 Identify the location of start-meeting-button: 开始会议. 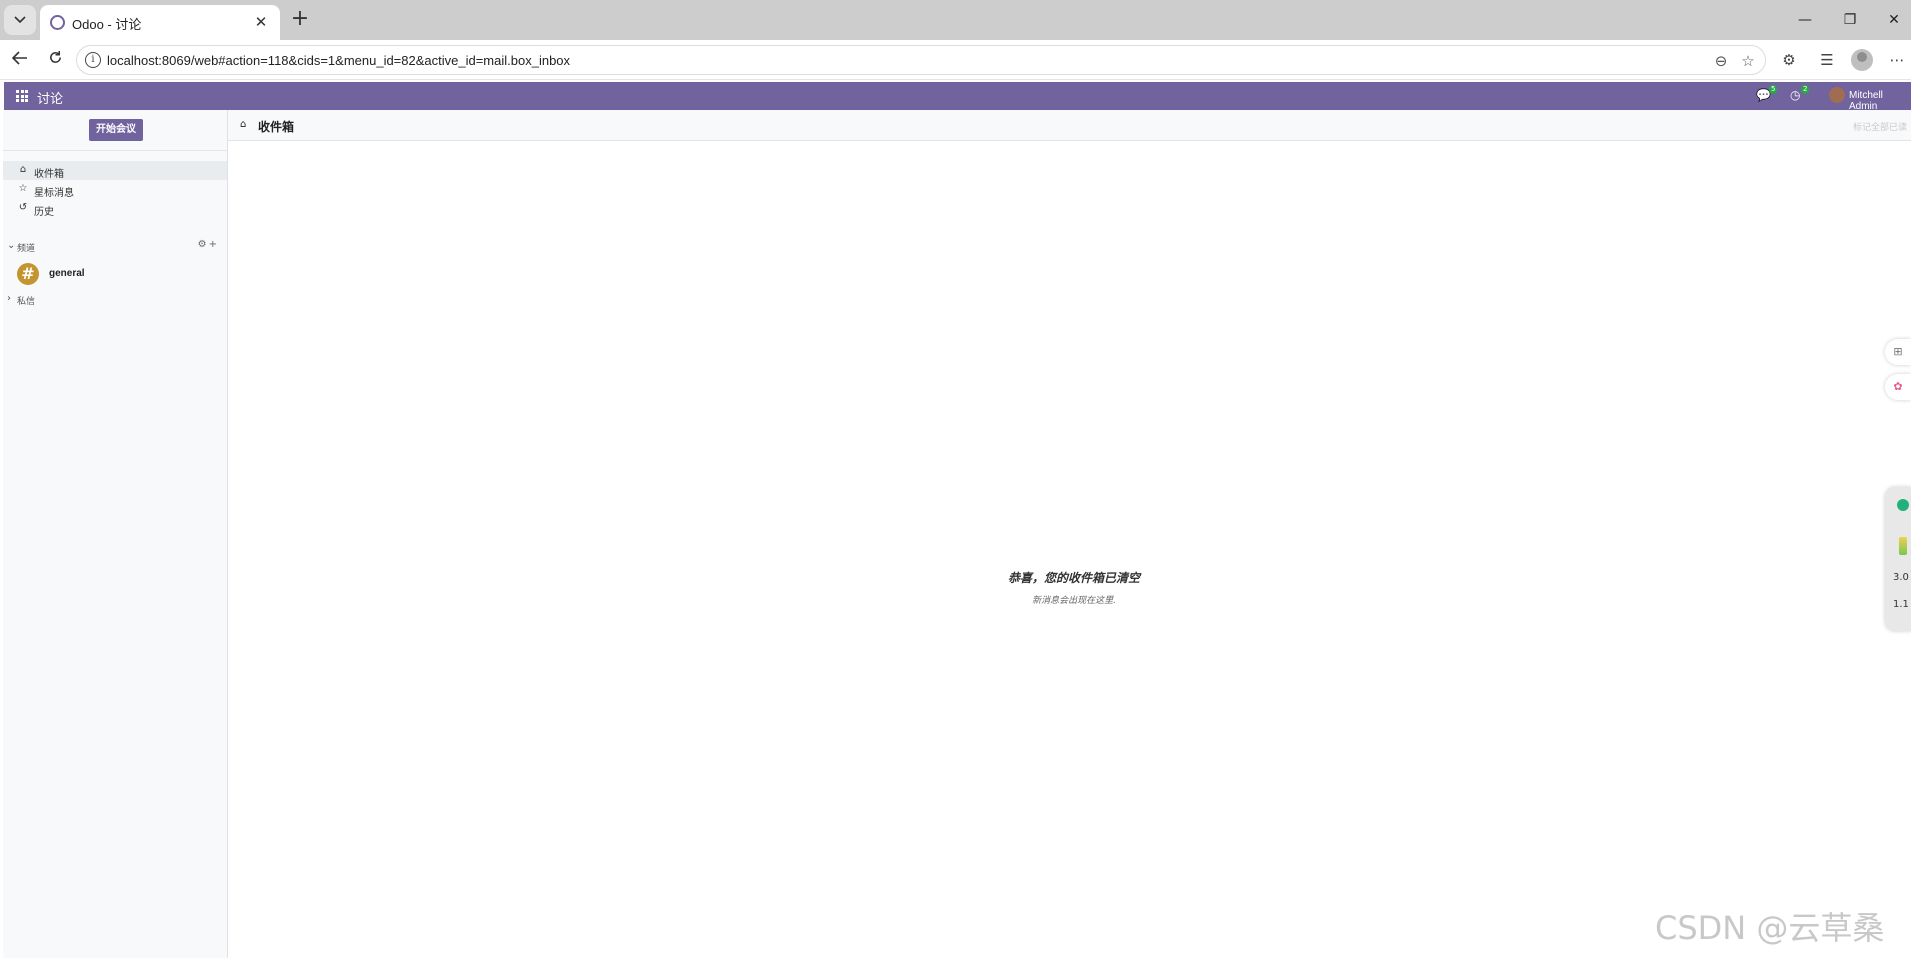
(116, 130).